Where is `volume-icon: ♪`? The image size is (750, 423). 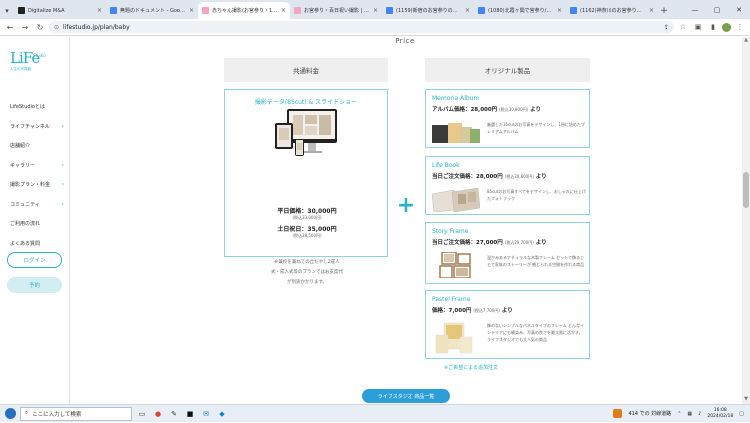 volume-icon: ♪ is located at coordinates (699, 414).